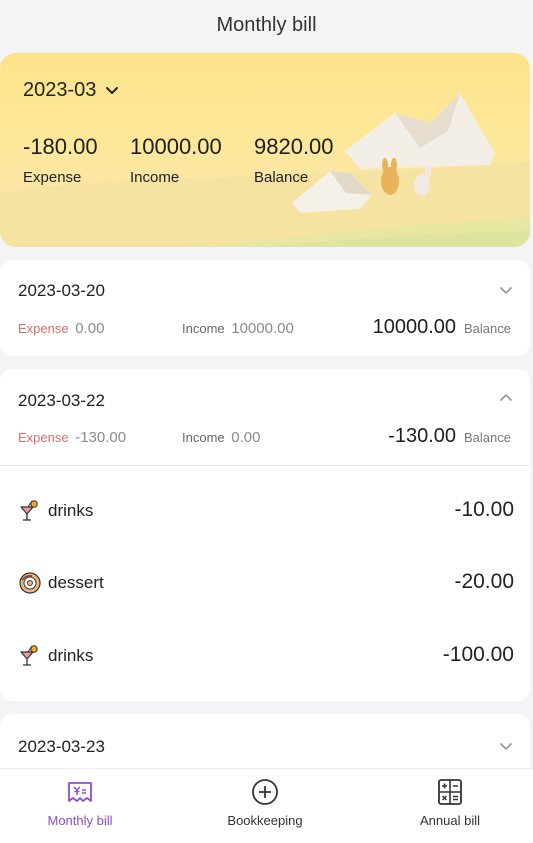  What do you see at coordinates (484, 509) in the screenshot?
I see `bill-item-amount: -10.00` at bounding box center [484, 509].